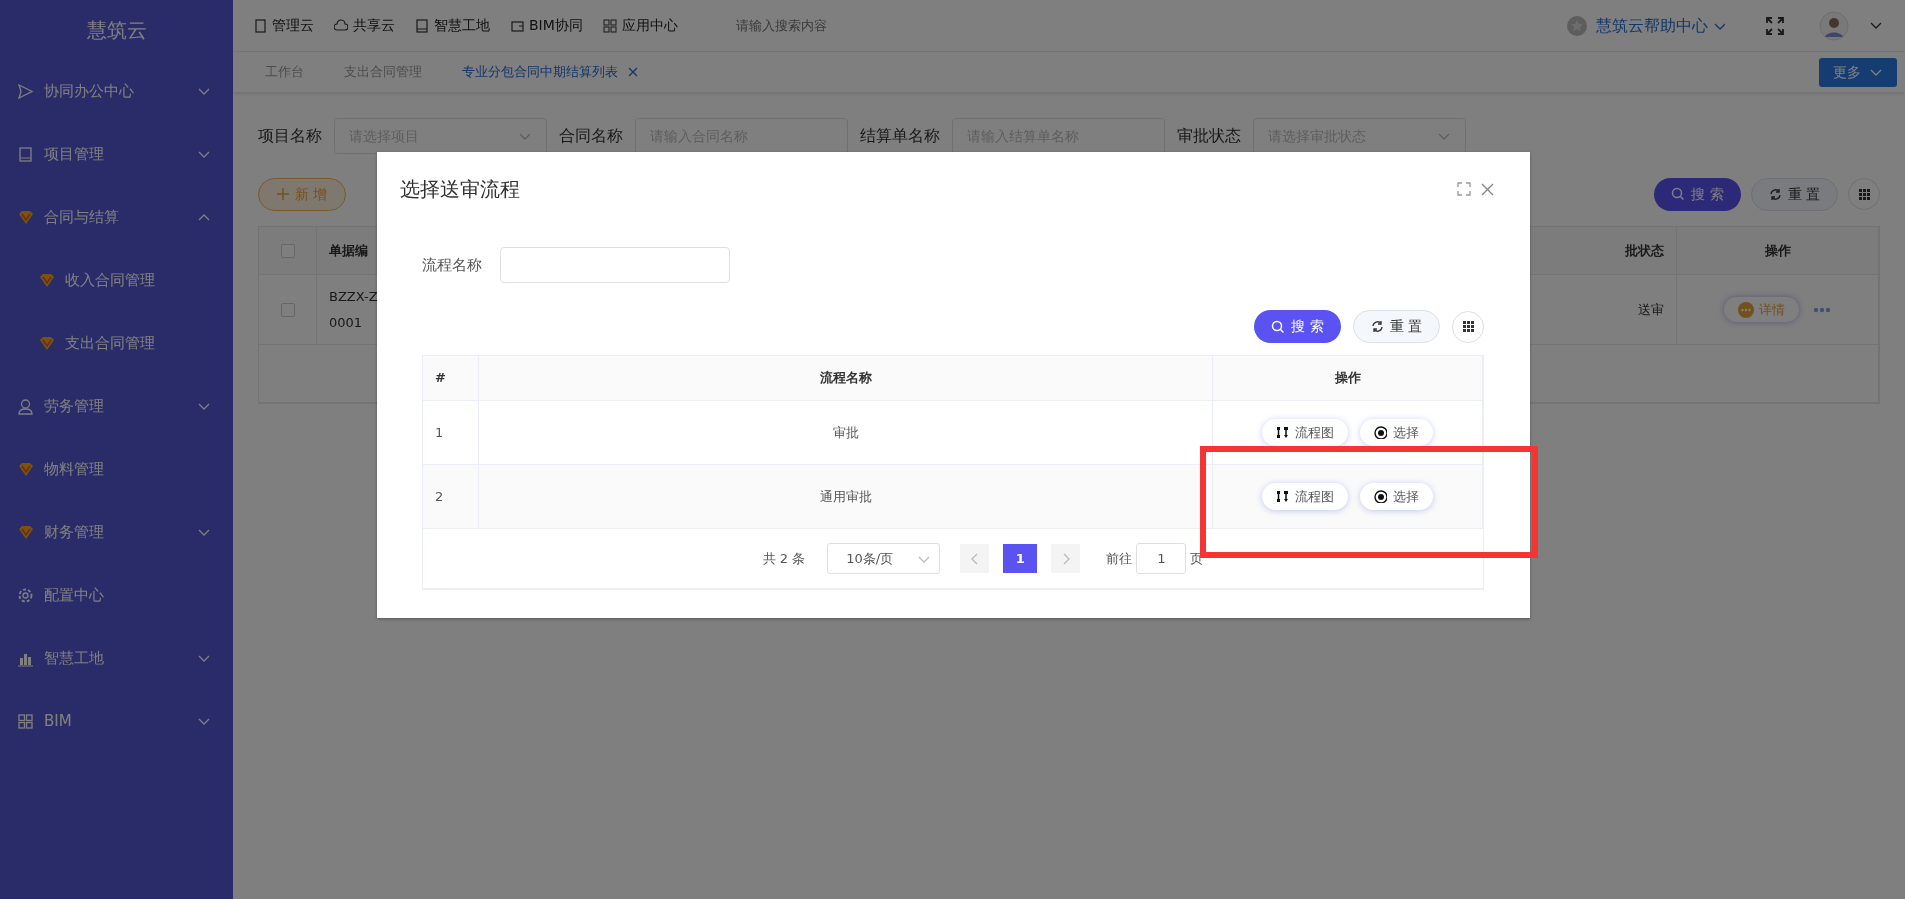  Describe the element at coordinates (116, 469) in the screenshot. I see `sidebar-item: 物料管理` at that location.